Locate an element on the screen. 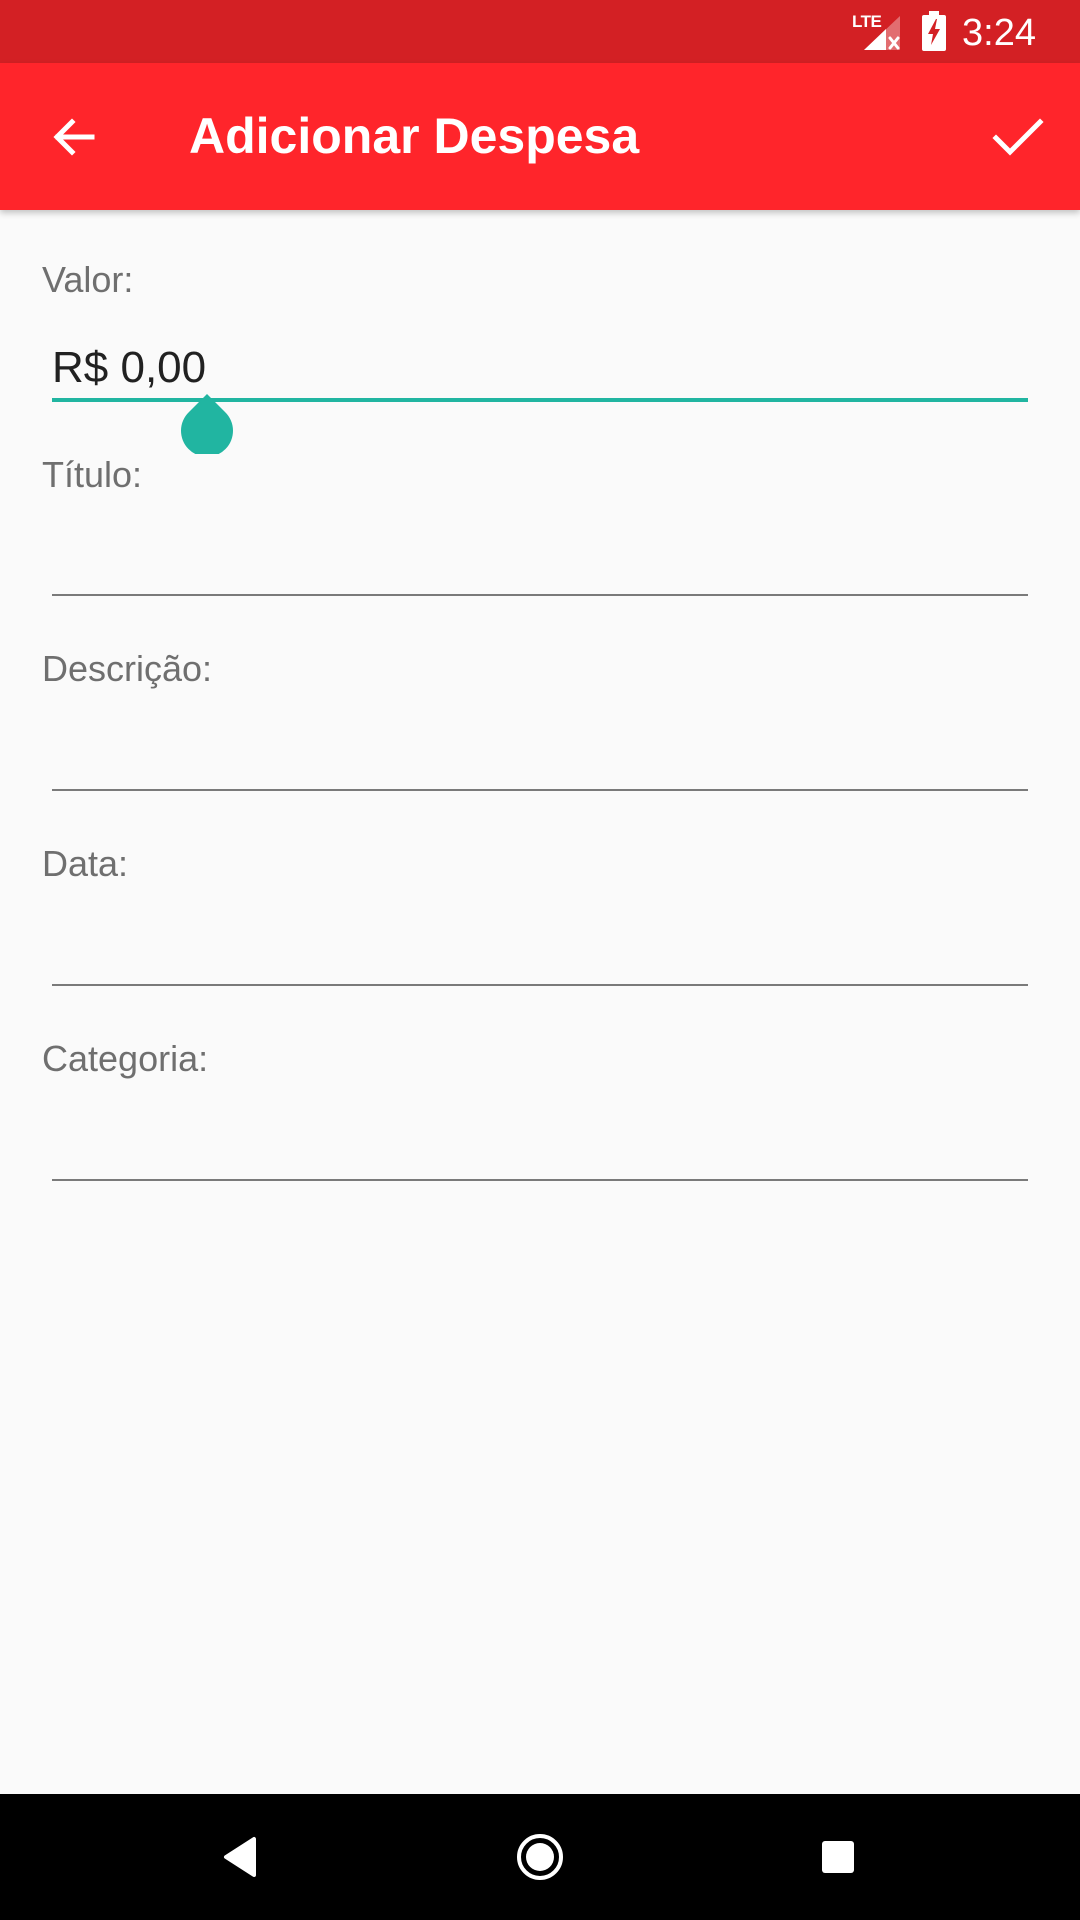 The width and height of the screenshot is (1080, 1920). app-bar: Adicionar Despesa is located at coordinates (540, 136).